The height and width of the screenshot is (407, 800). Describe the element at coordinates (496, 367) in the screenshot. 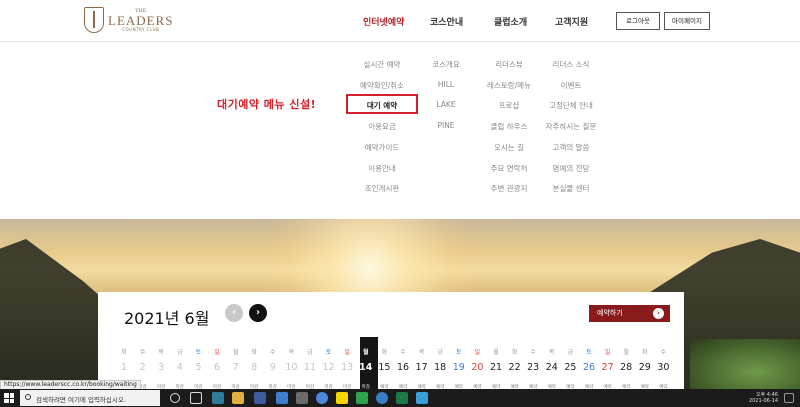

I see `calendar-date-21: 21` at that location.